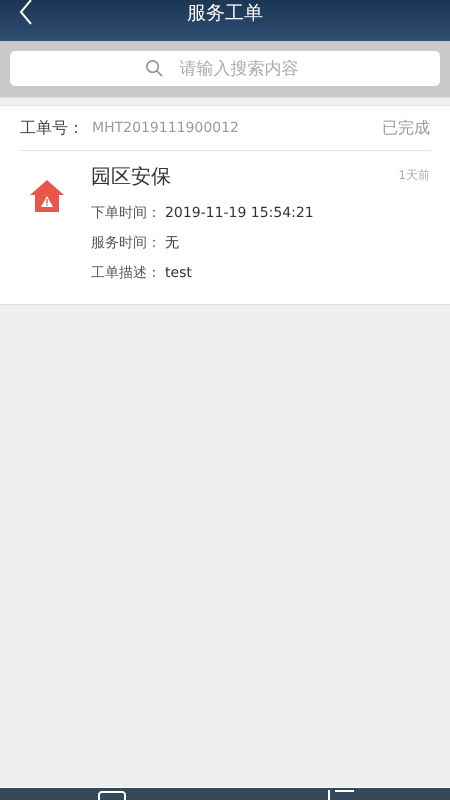  I want to click on order-status: 已完成, so click(406, 128).